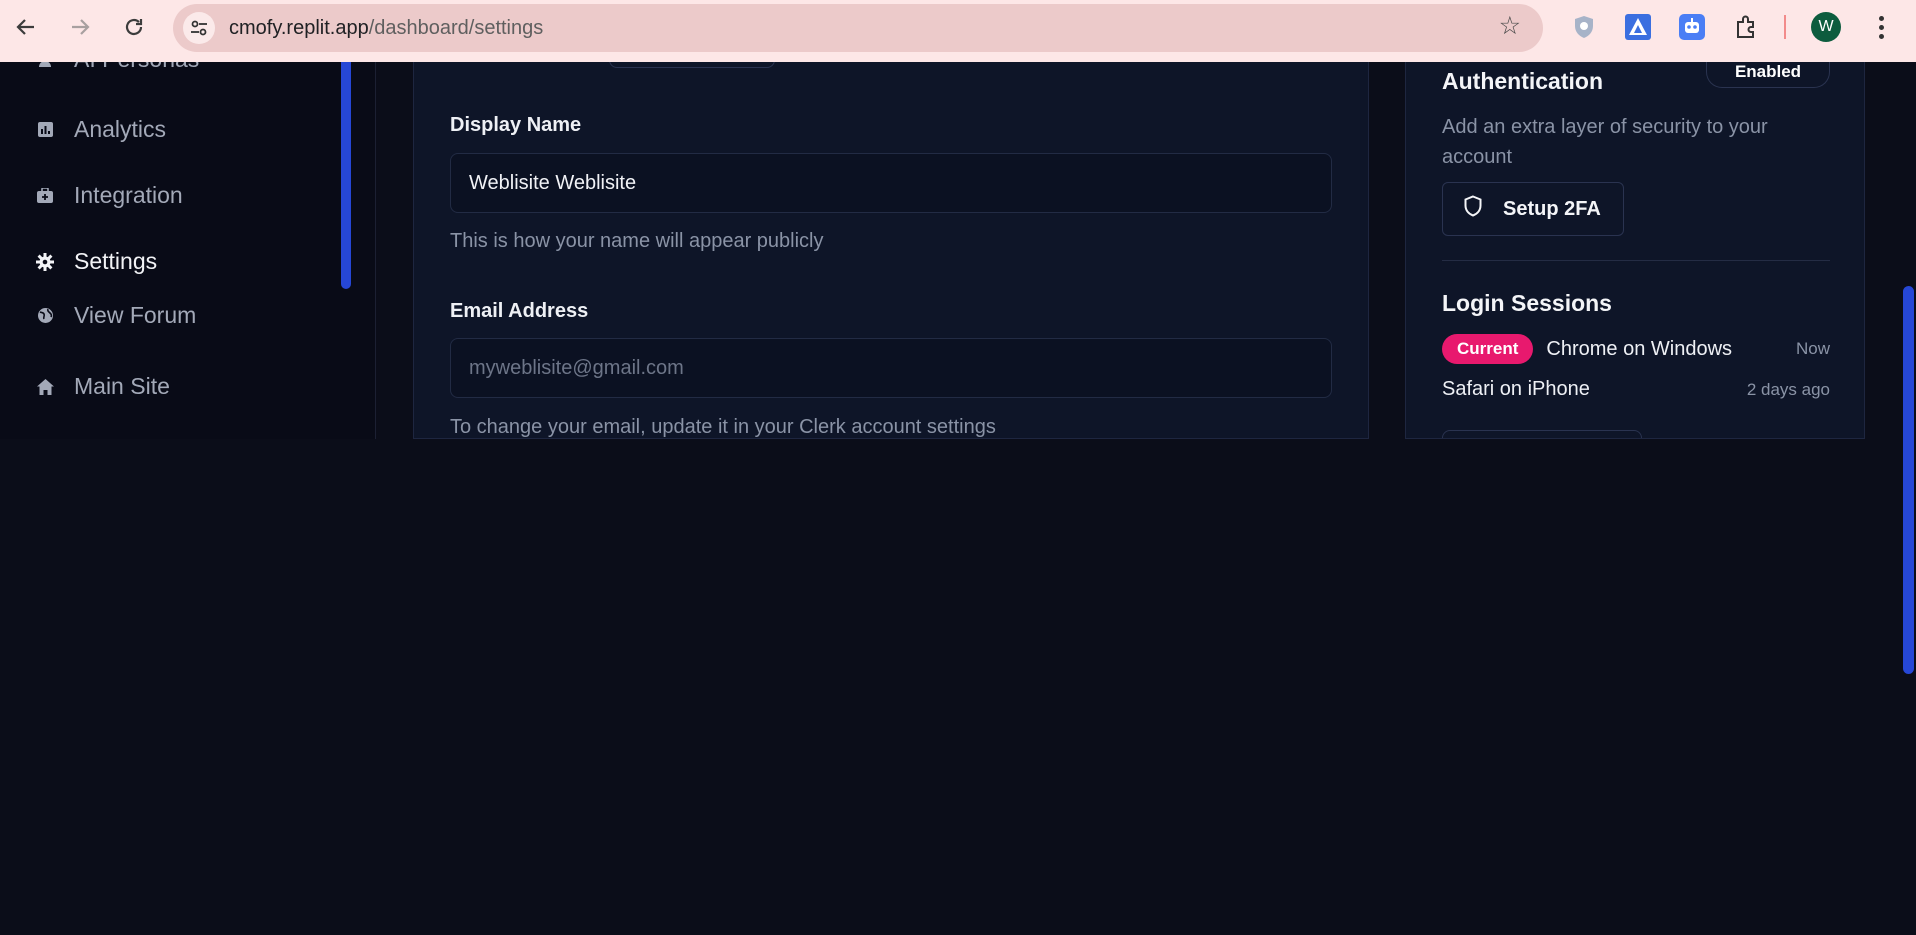 This screenshot has width=1916, height=935. Describe the element at coordinates (1488, 349) in the screenshot. I see `current-session-badge: Current` at that location.